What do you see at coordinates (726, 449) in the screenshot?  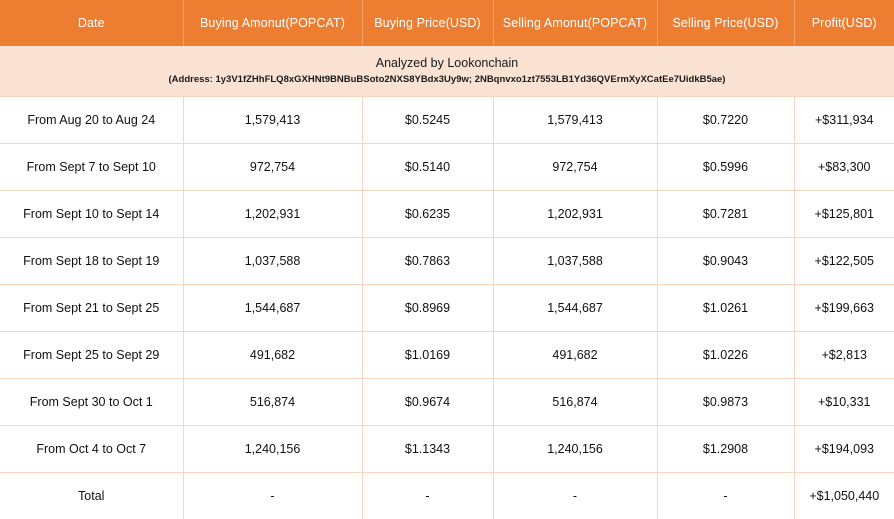 I see `cell-selling-price: $1.2908` at bounding box center [726, 449].